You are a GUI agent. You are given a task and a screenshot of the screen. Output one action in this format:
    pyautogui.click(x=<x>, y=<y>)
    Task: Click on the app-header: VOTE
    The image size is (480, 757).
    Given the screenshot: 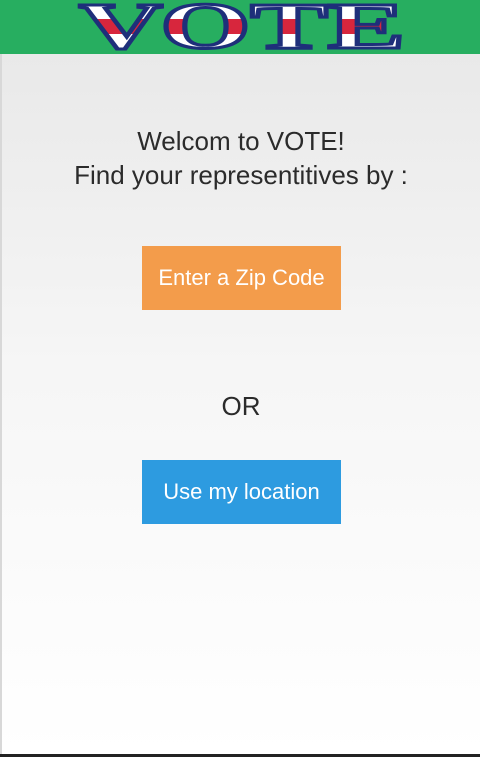 What is the action you would take?
    pyautogui.click(x=240, y=27)
    